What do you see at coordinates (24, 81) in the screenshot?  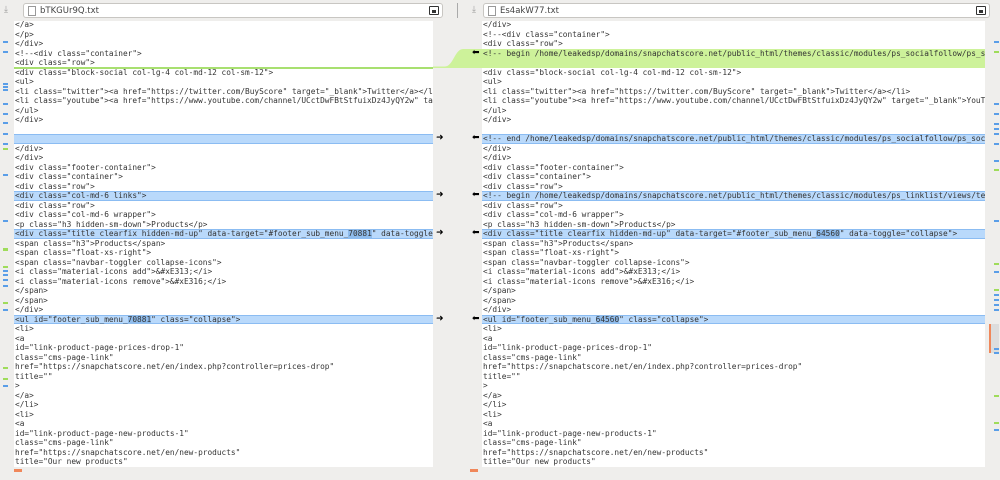 I see `line-text: <ul>` at bounding box center [24, 81].